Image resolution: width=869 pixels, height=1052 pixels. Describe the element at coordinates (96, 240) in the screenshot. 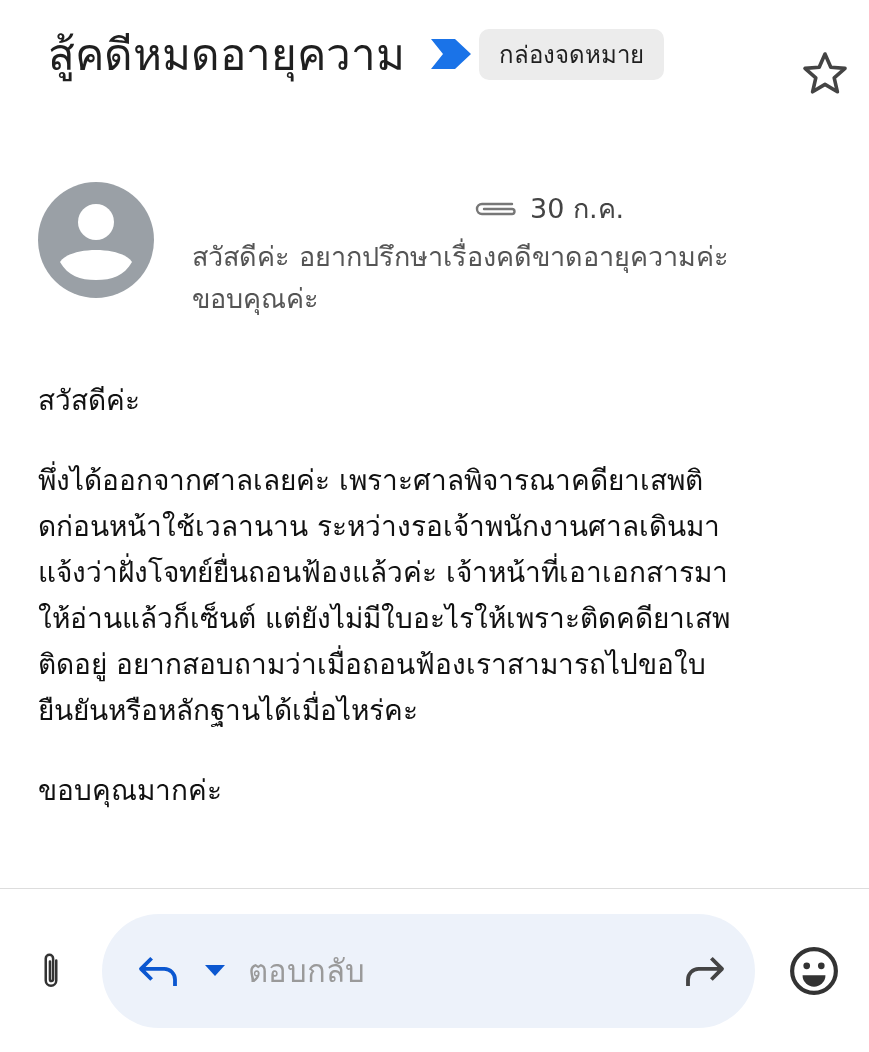

I see `avatar-icon` at that location.